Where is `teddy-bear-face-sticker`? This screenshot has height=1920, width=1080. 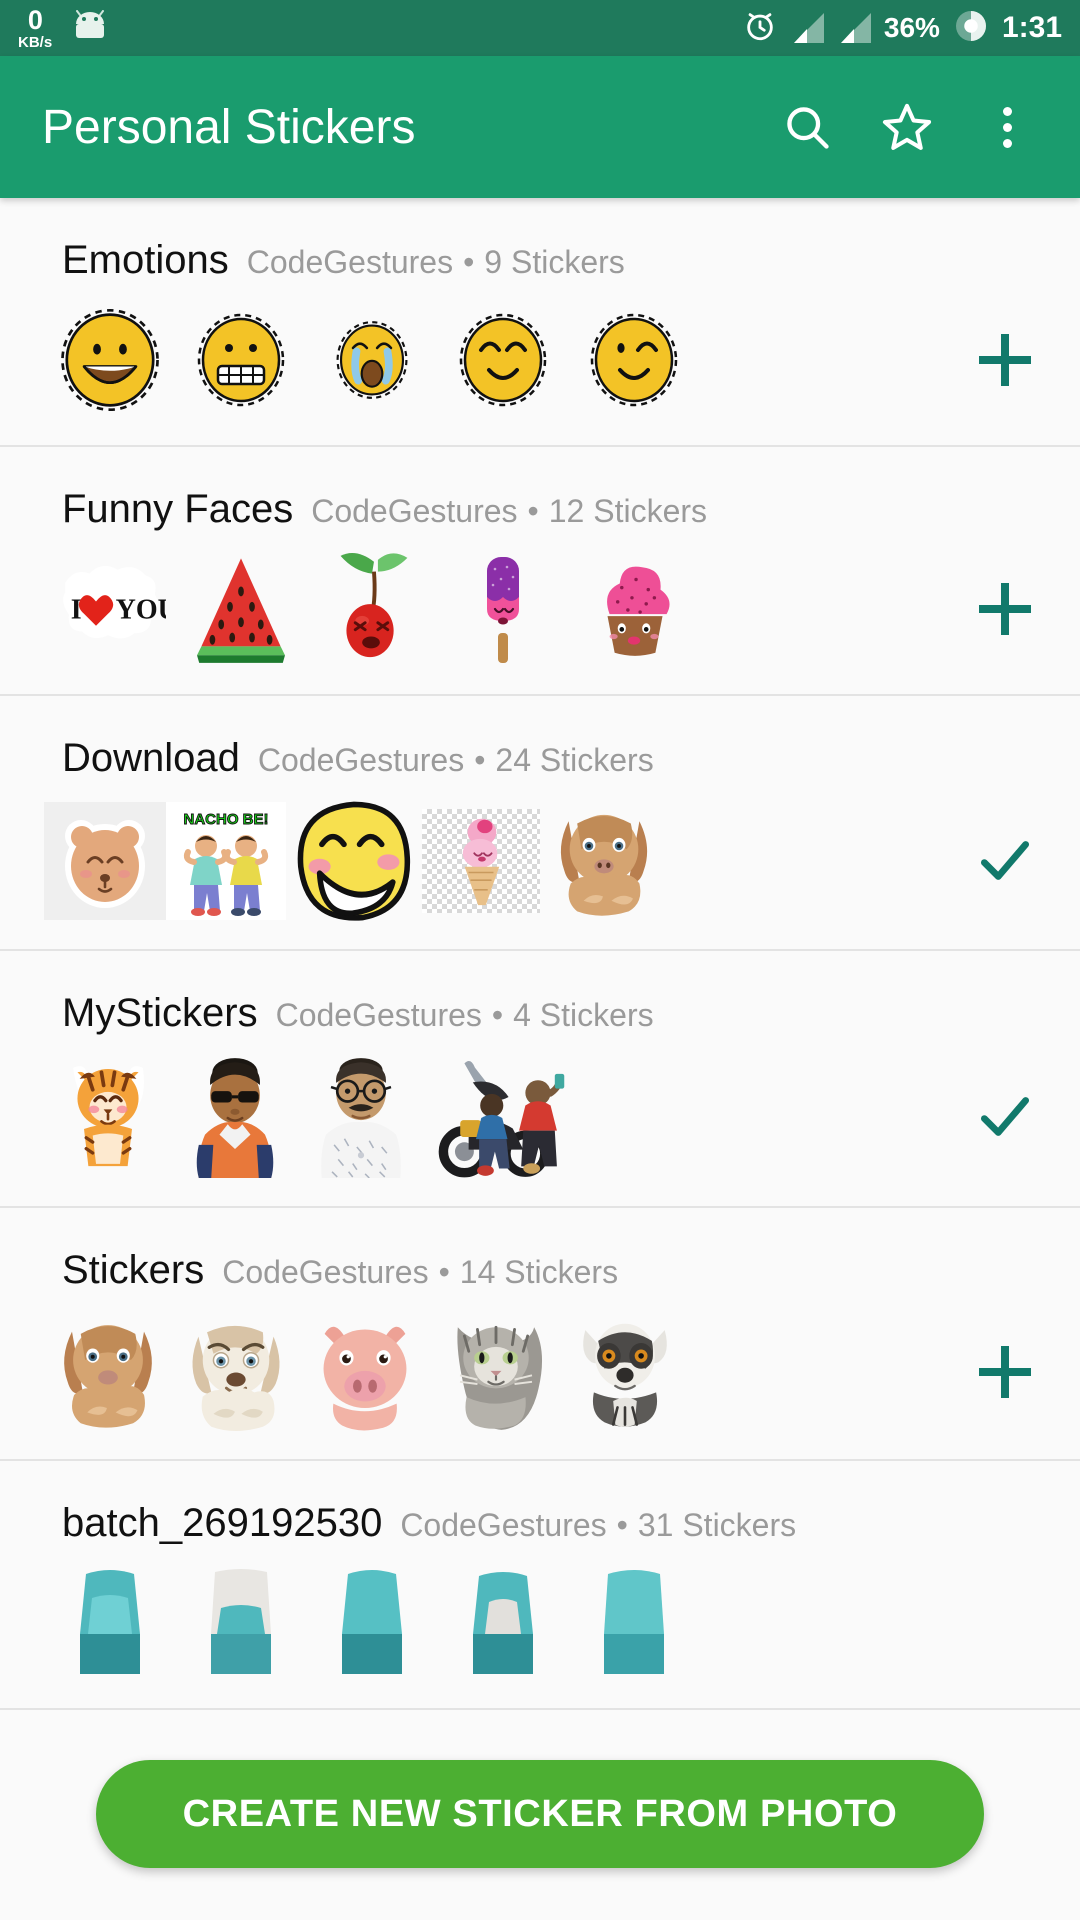 teddy-bear-face-sticker is located at coordinates (105, 861).